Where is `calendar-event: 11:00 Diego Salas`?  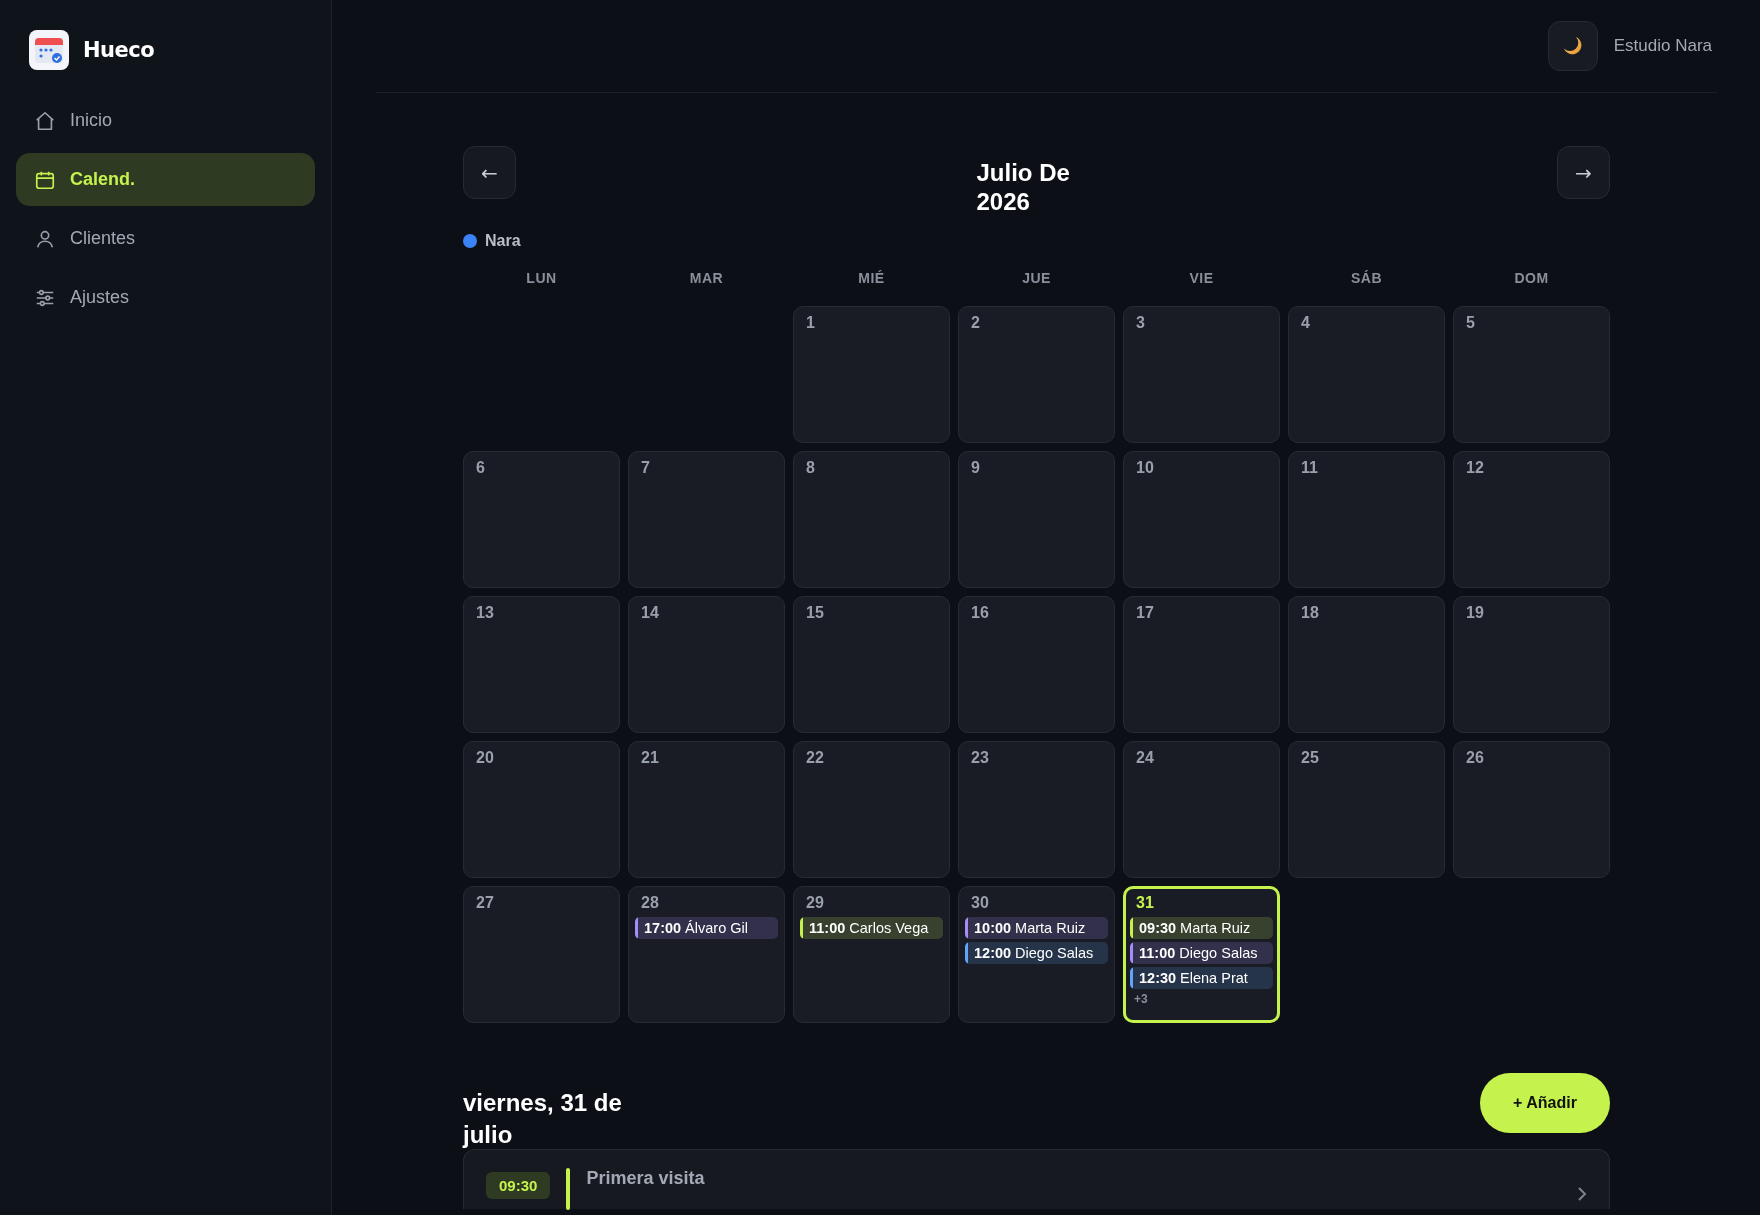
calendar-event: 11:00 Diego Salas is located at coordinates (1201, 953).